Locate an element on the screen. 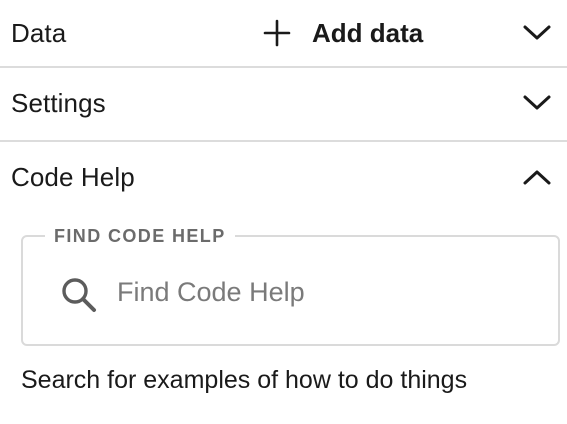  find-code-help-legend: FIND CODE HELP is located at coordinates (140, 236).